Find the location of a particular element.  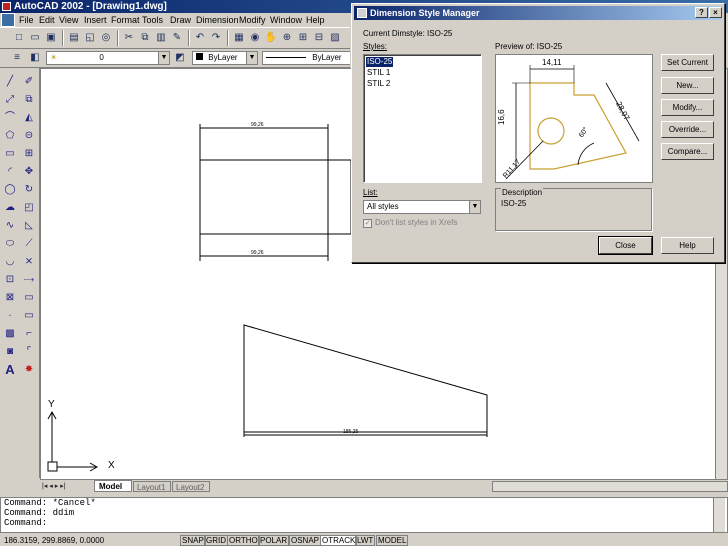

design-center-icon: ▦ is located at coordinates (239, 38).